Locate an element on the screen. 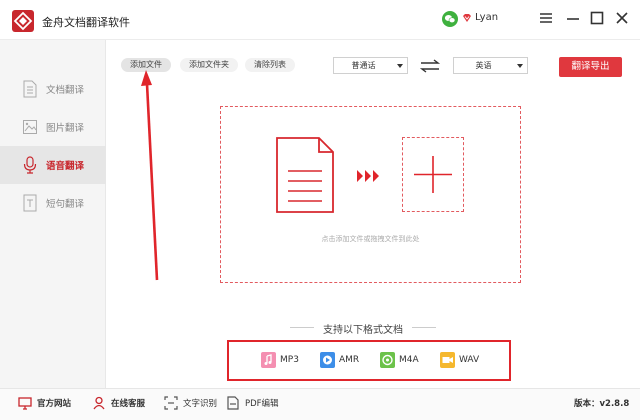 The width and height of the screenshot is (640, 420). sidebar-item-image-translate: 图片翻译 is located at coordinates (53, 127).